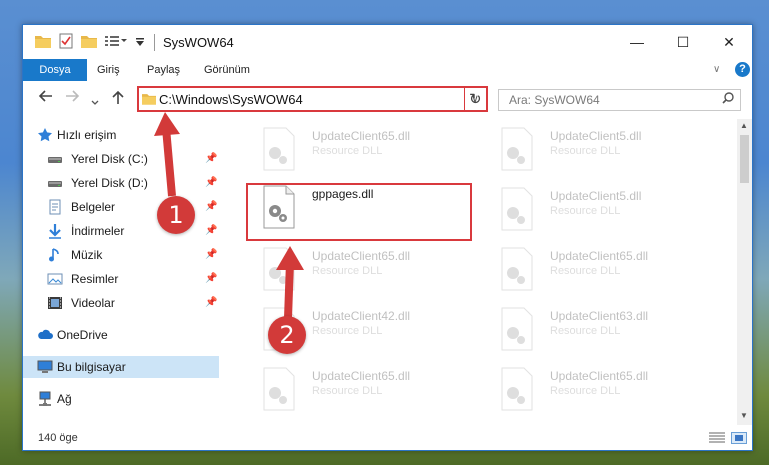 The image size is (769, 465). What do you see at coordinates (287, 335) in the screenshot?
I see `step-2-badge: 2` at bounding box center [287, 335].